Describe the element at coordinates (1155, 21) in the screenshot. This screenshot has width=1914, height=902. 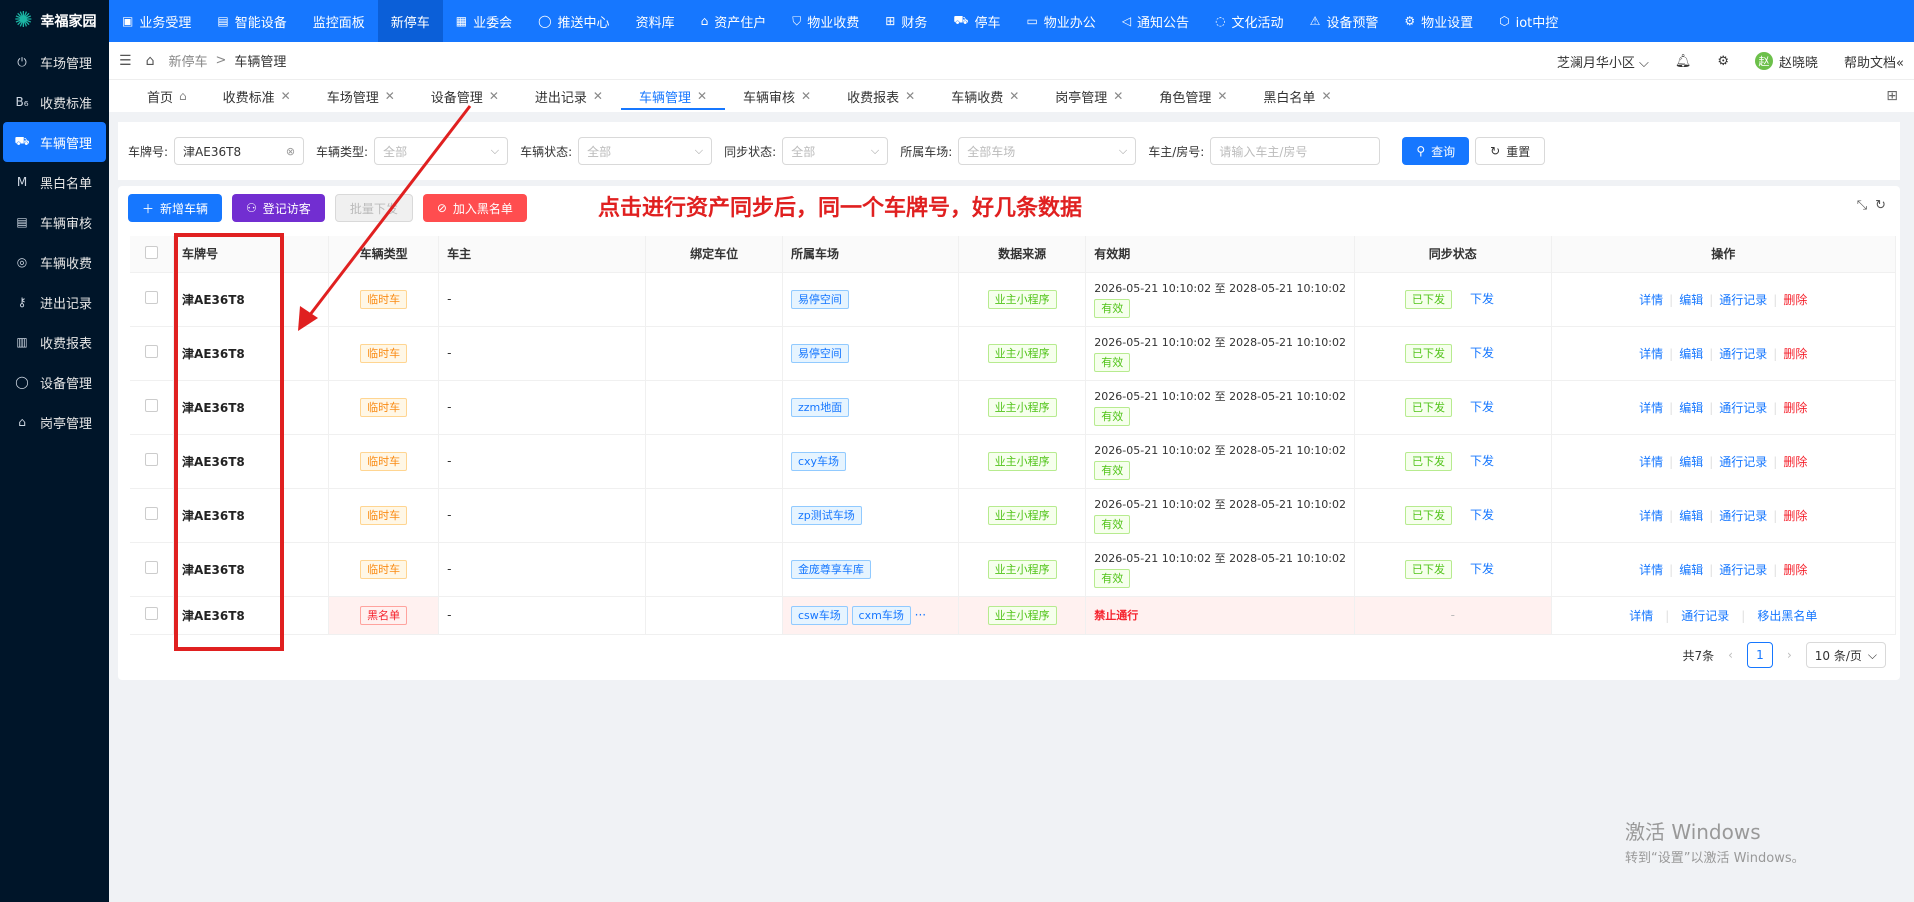
I see `topnav-item-12: ◁ 通知公告` at that location.